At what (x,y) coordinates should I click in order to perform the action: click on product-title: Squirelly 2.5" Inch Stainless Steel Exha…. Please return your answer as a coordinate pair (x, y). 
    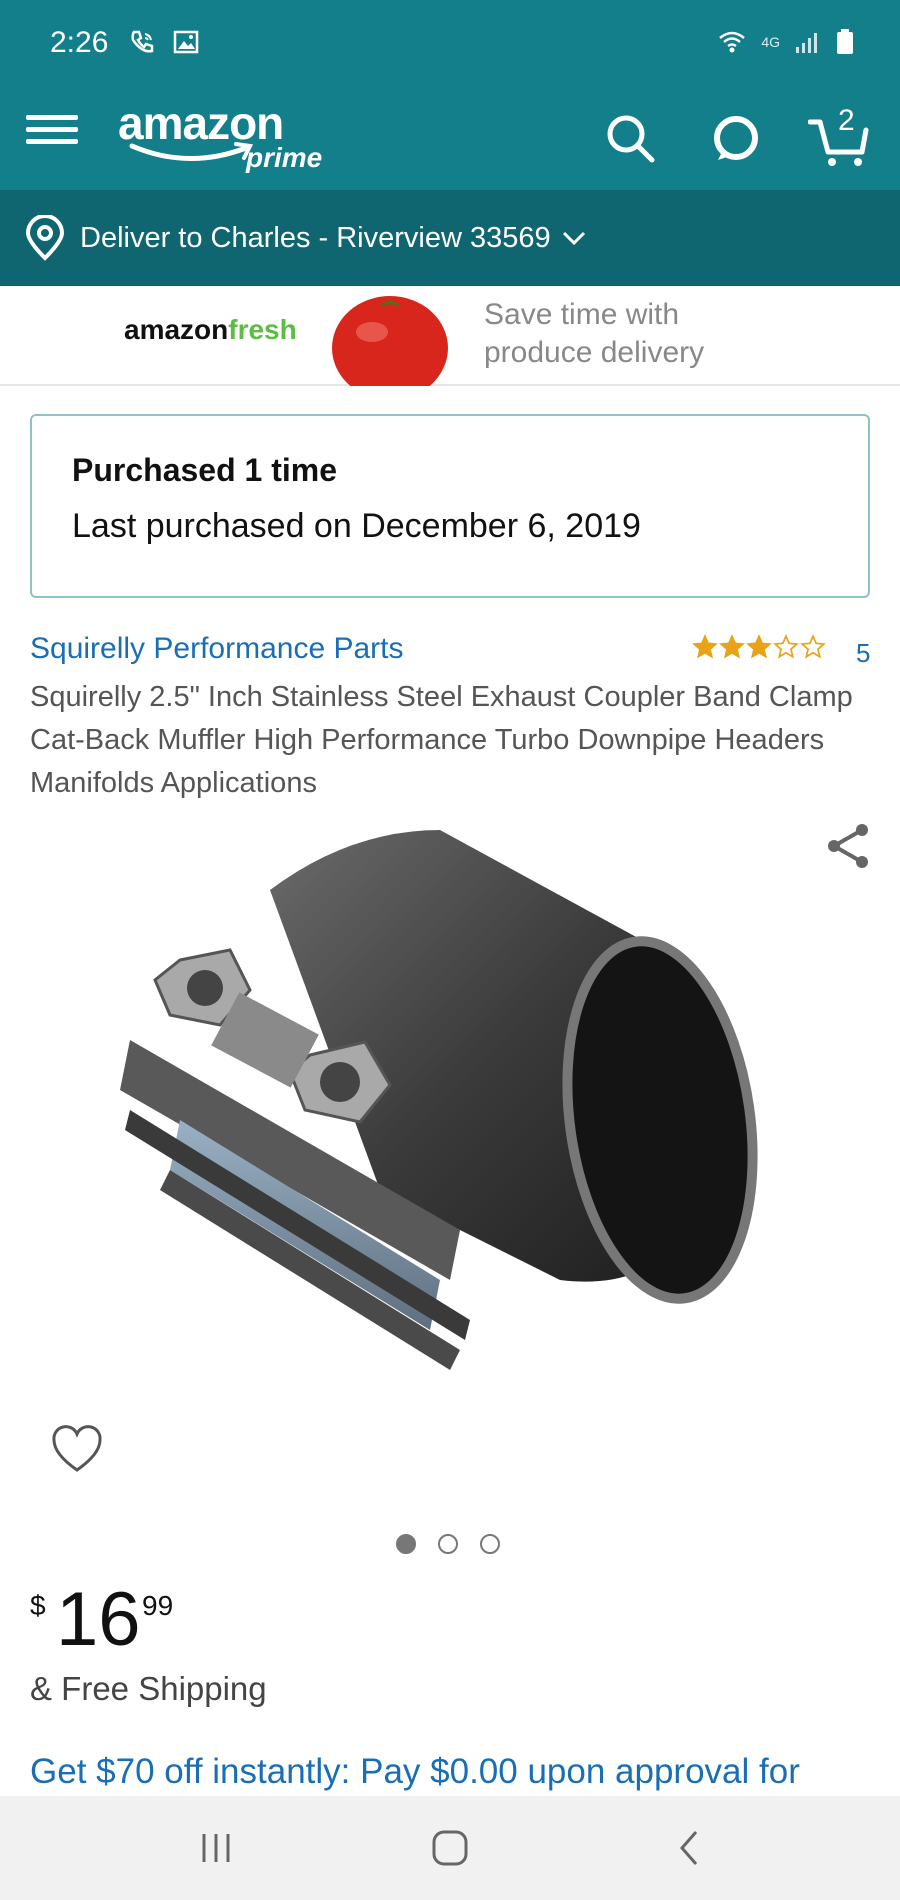
    Looking at the image, I should click on (441, 740).